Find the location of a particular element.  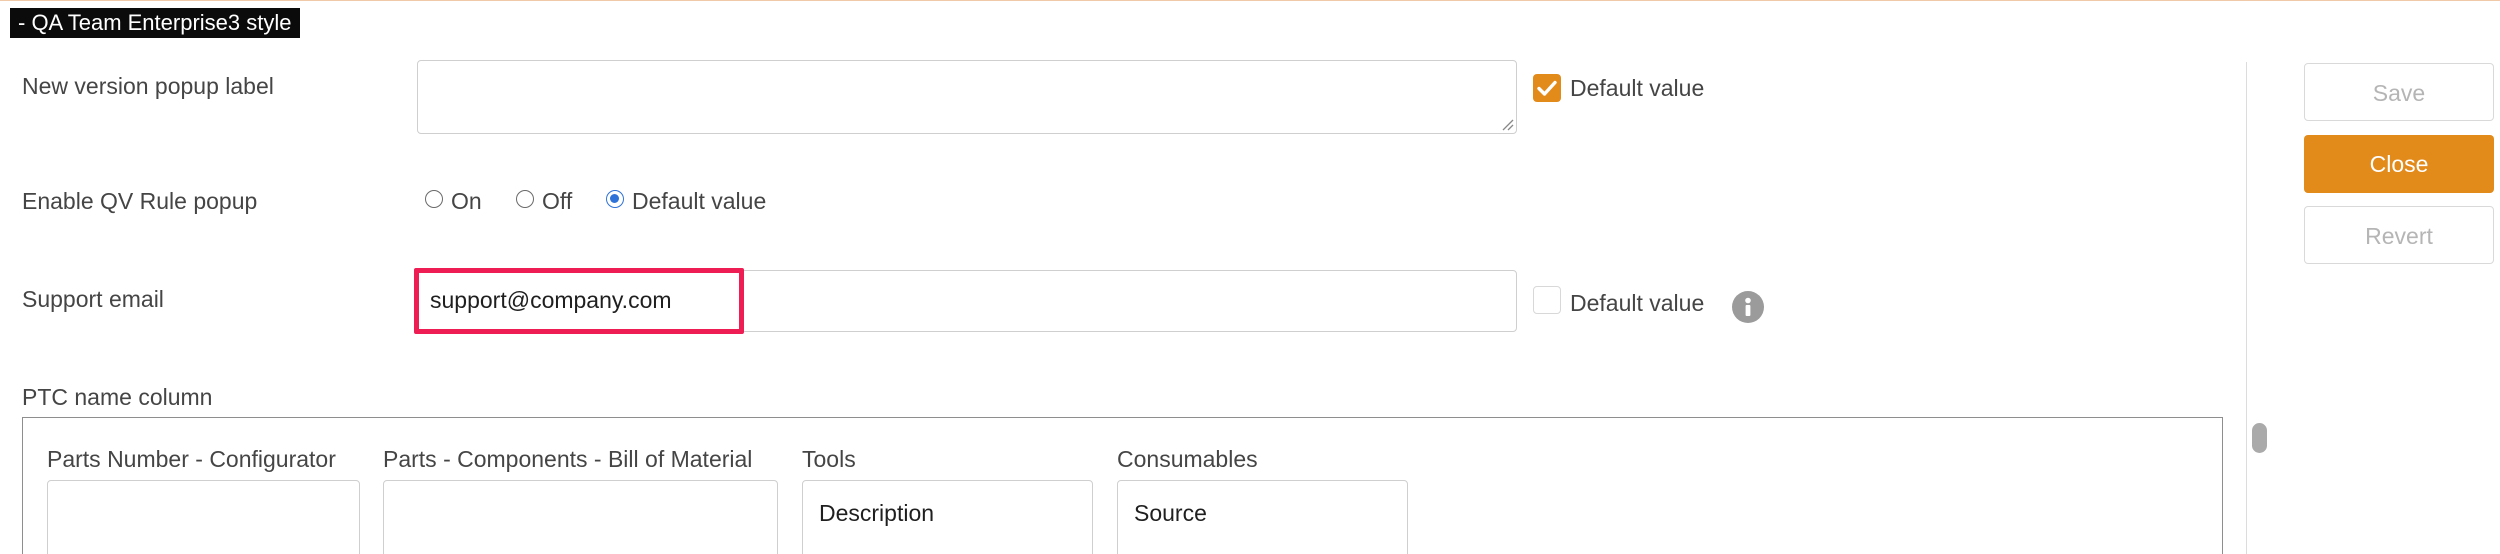

revert-button: Revert is located at coordinates (2399, 235).